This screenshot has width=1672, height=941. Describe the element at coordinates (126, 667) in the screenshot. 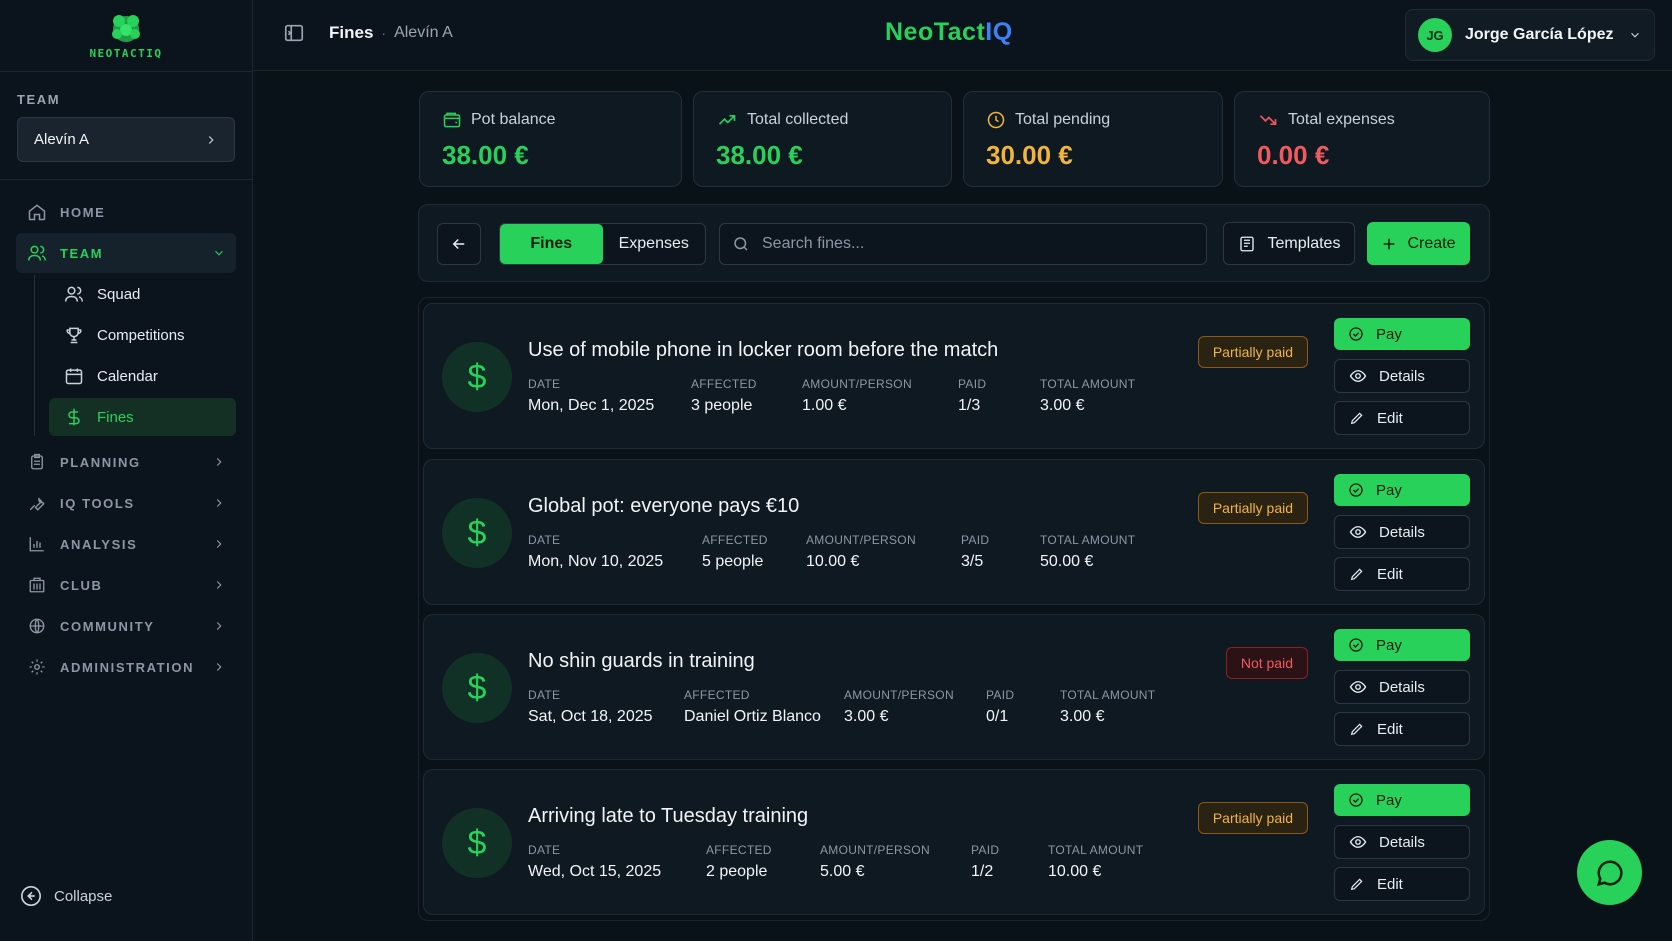

I see `nav-item-administration: ADMINISTRATION` at that location.